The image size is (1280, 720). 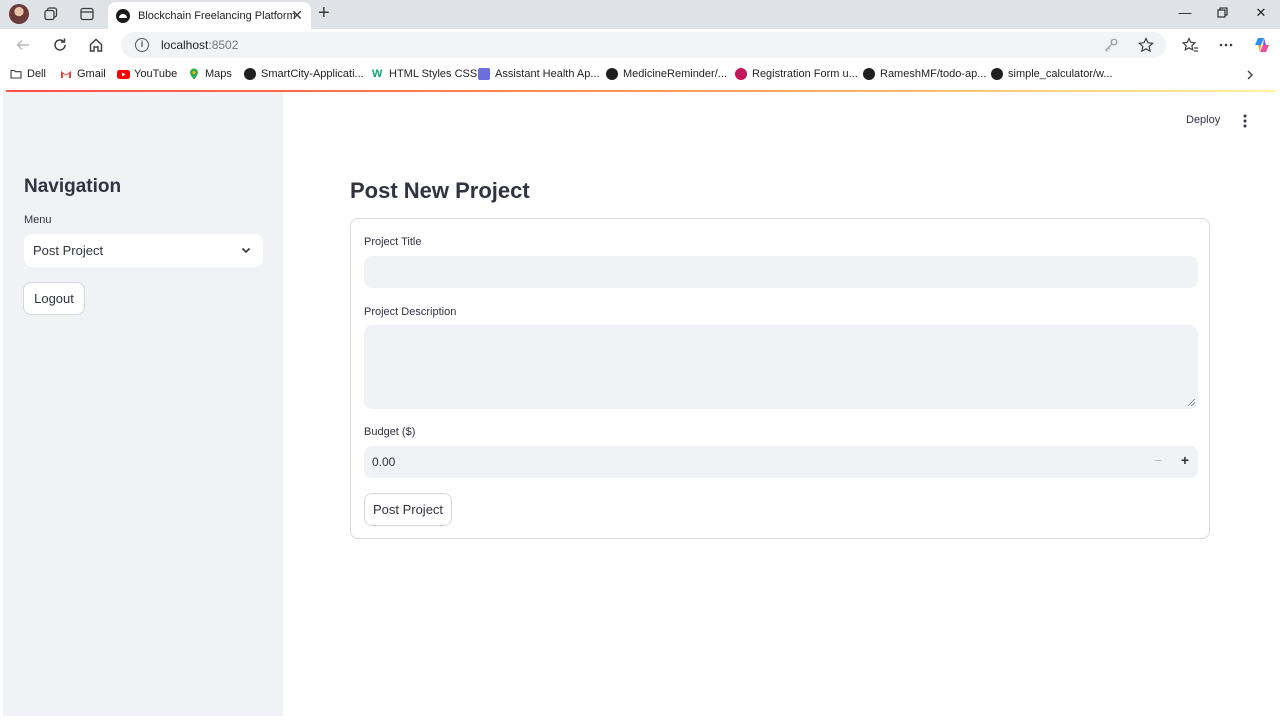 What do you see at coordinates (410, 312) in the screenshot?
I see `project-description-label: Project Description` at bounding box center [410, 312].